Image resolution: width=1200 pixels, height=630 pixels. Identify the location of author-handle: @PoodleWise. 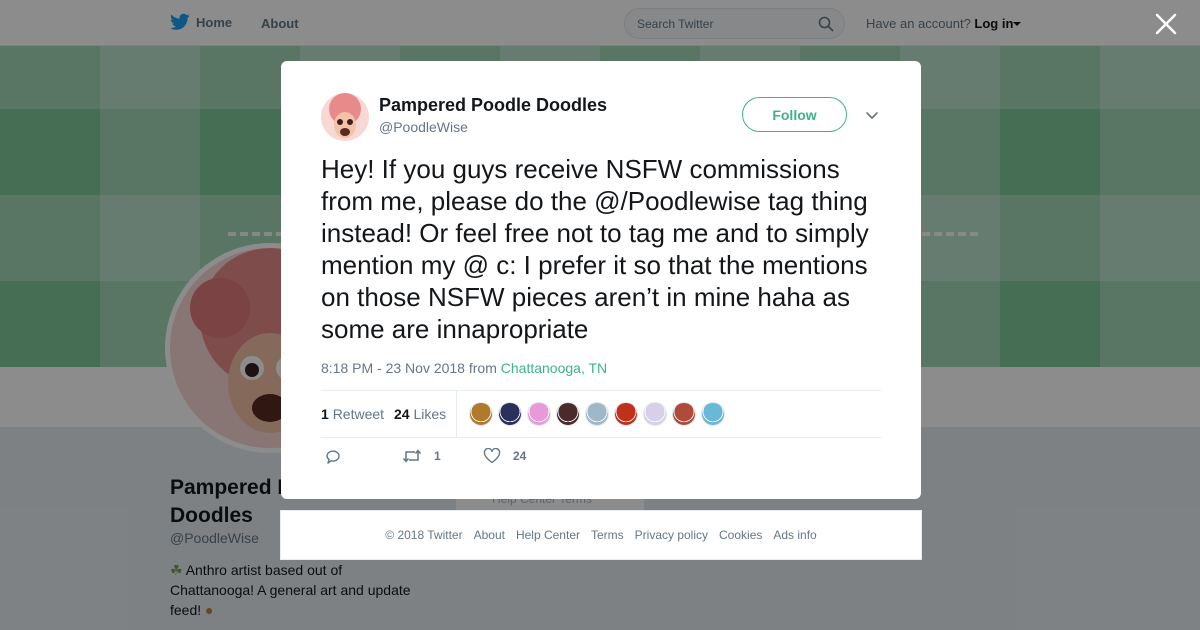
(423, 127).